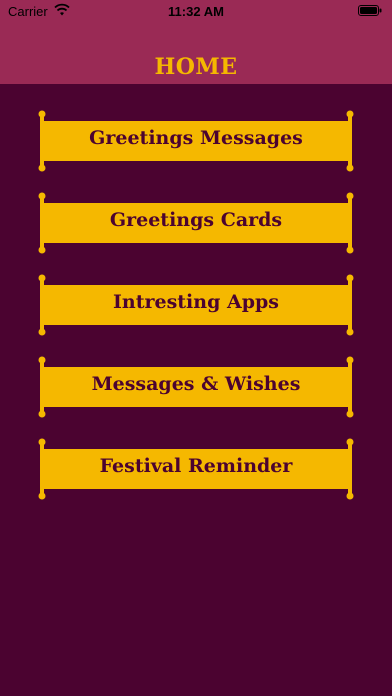 This screenshot has width=392, height=696. I want to click on menu-item-label: Greetings Messages, so click(196, 138).